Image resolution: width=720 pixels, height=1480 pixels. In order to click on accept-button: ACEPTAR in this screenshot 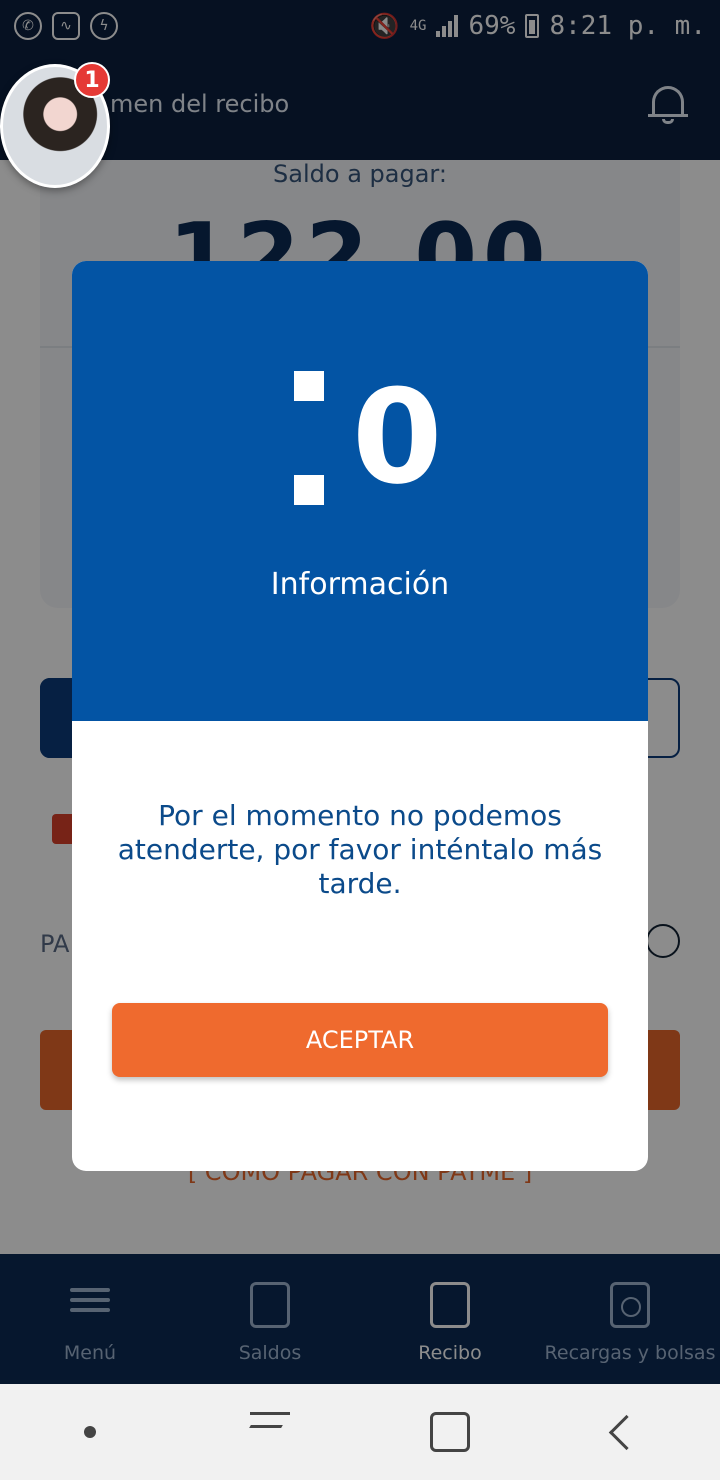, I will do `click(360, 1040)`.